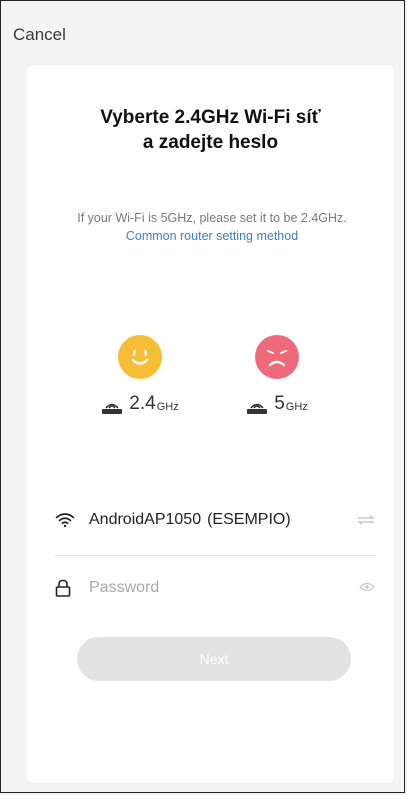 The image size is (407, 795). I want to click on sad-face-icon, so click(277, 357).